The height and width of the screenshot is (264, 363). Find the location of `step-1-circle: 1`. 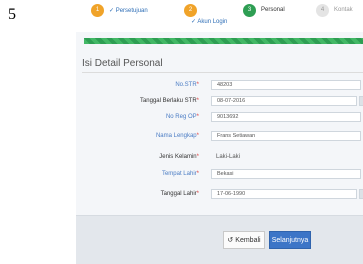

step-1-circle: 1 is located at coordinates (97, 10).